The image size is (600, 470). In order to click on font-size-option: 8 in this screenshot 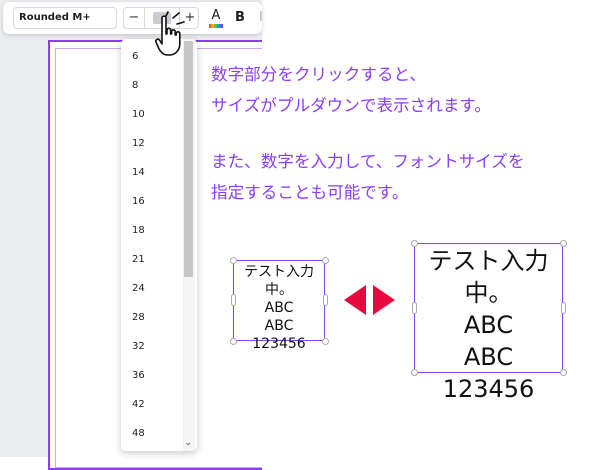, I will do `click(135, 86)`.